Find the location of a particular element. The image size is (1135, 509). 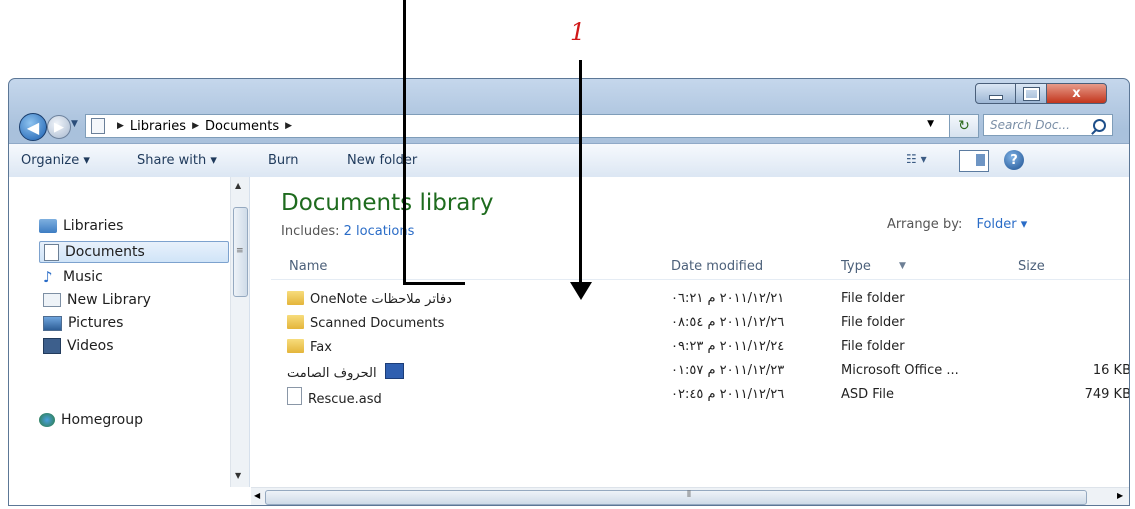

close-icon: x is located at coordinates (1076, 93).